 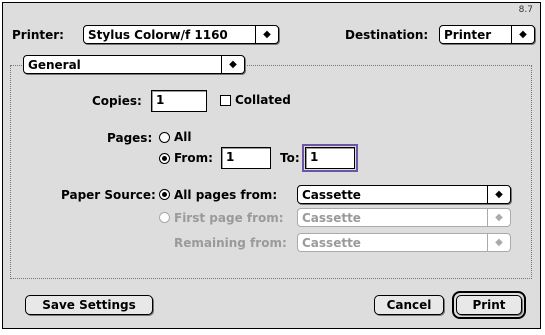 I want to click on all-pages-source-popup: Cassette ◆, so click(x=404, y=194).